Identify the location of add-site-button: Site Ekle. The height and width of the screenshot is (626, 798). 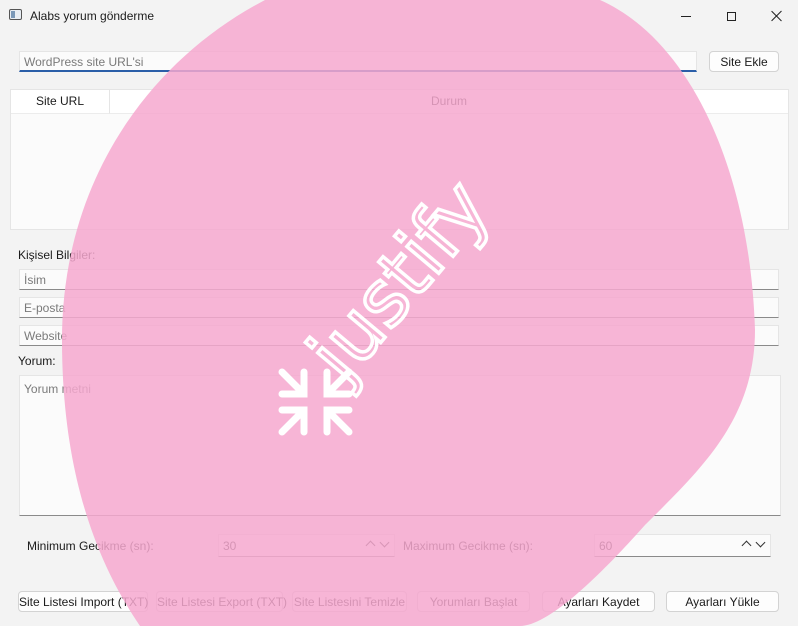
(744, 61).